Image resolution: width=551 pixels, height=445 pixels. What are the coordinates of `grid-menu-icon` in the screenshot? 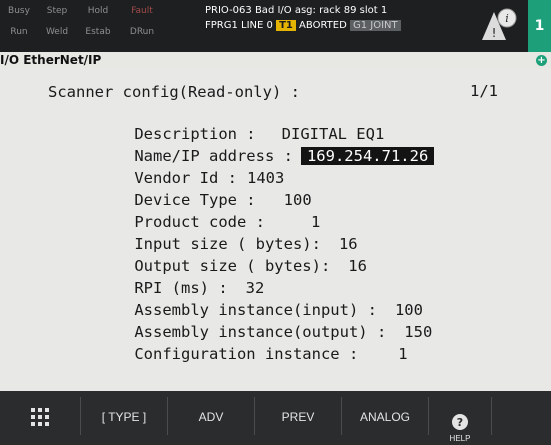 It's located at (40, 417).